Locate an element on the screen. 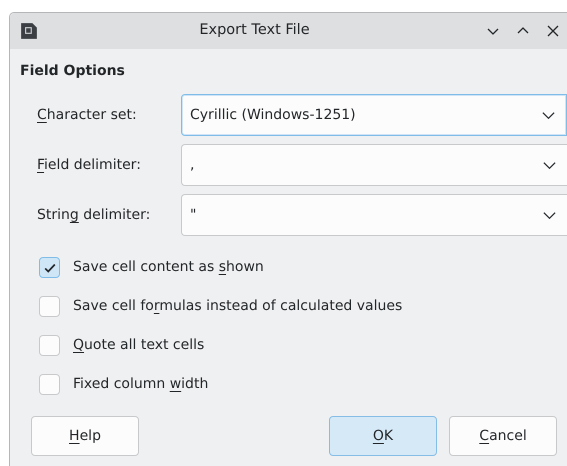 The width and height of the screenshot is (567, 466). field-label: Field delimiter: is located at coordinates (89, 165).